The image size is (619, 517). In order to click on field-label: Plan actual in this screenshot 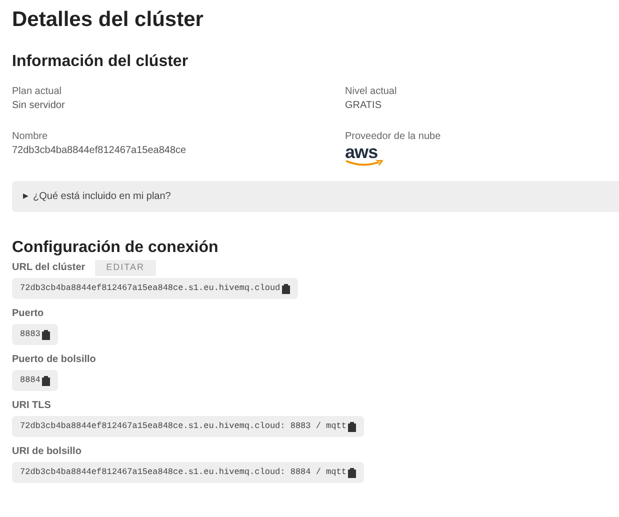, I will do `click(37, 92)`.